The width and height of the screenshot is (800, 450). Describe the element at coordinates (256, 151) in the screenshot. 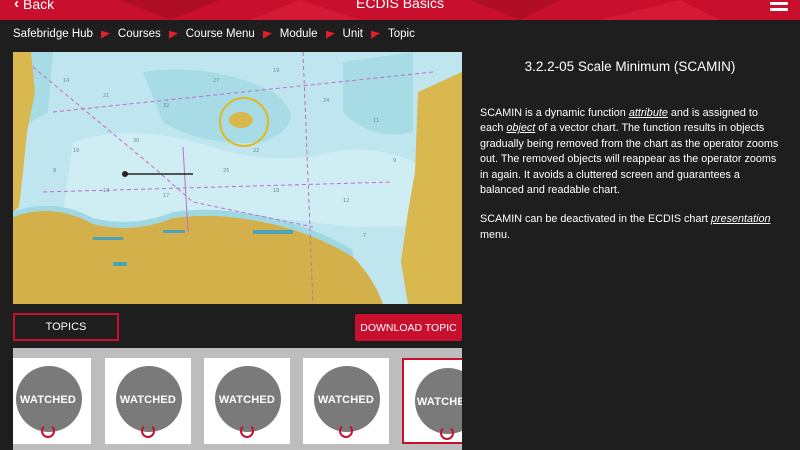

I see `svg-text: 22` at that location.